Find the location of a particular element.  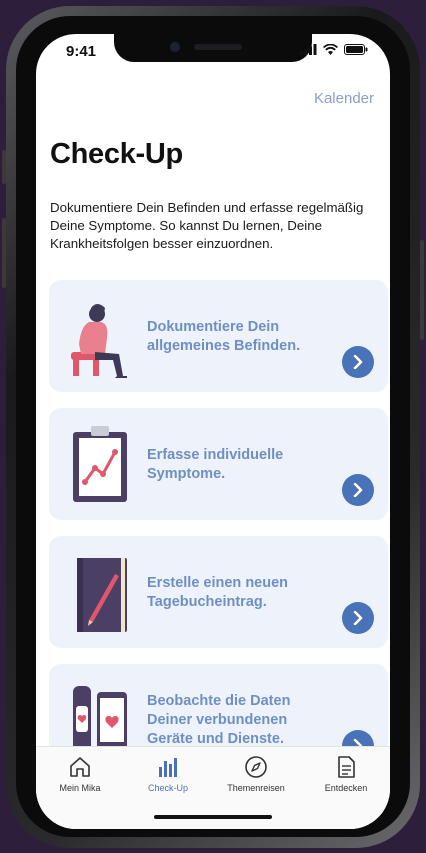

tab-label: Check-Up is located at coordinates (167, 788).